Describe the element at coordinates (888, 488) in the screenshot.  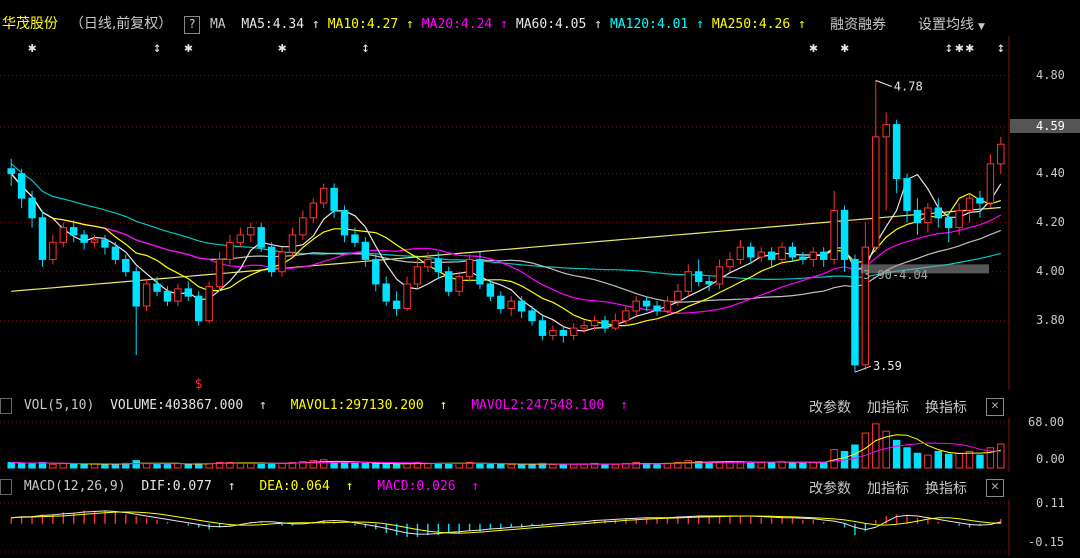
I see `macd-add-indicator-button: 加指标` at that location.